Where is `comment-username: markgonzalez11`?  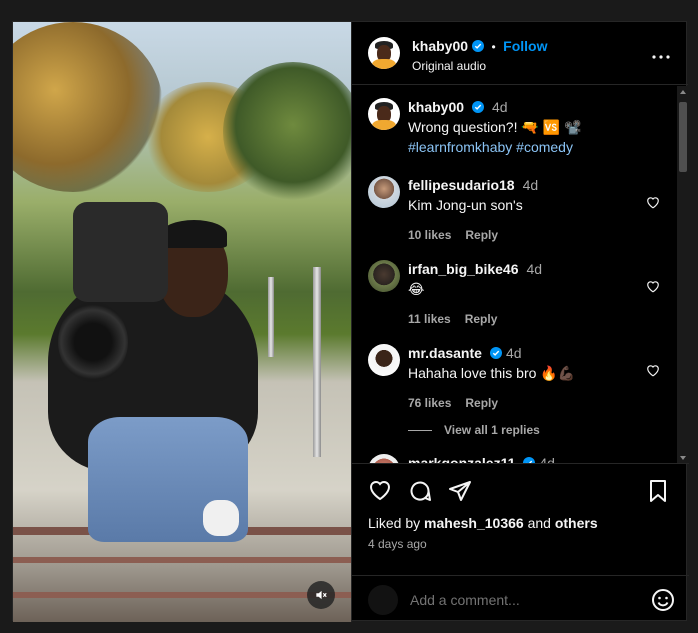 comment-username: markgonzalez11 is located at coordinates (461, 459).